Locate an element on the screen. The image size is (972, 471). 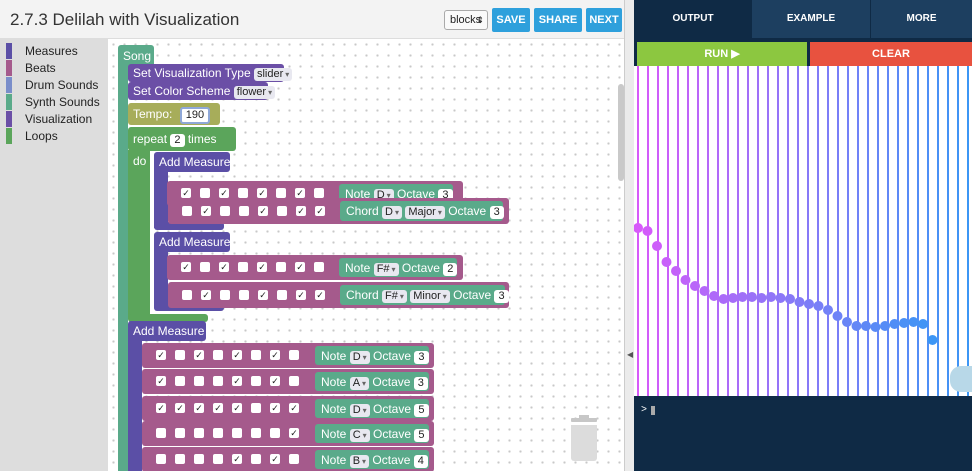
pitch-dropdown: B ▾ is located at coordinates (359, 461).